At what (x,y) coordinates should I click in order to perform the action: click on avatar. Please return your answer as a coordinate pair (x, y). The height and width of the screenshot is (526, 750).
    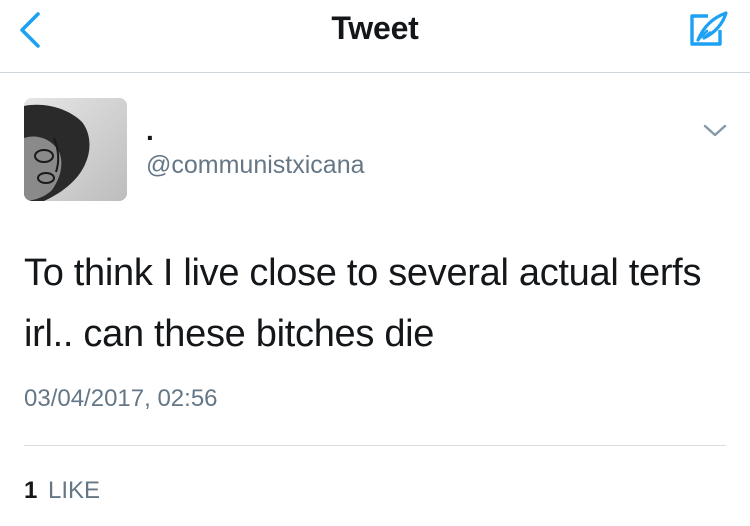
    Looking at the image, I should click on (75, 149).